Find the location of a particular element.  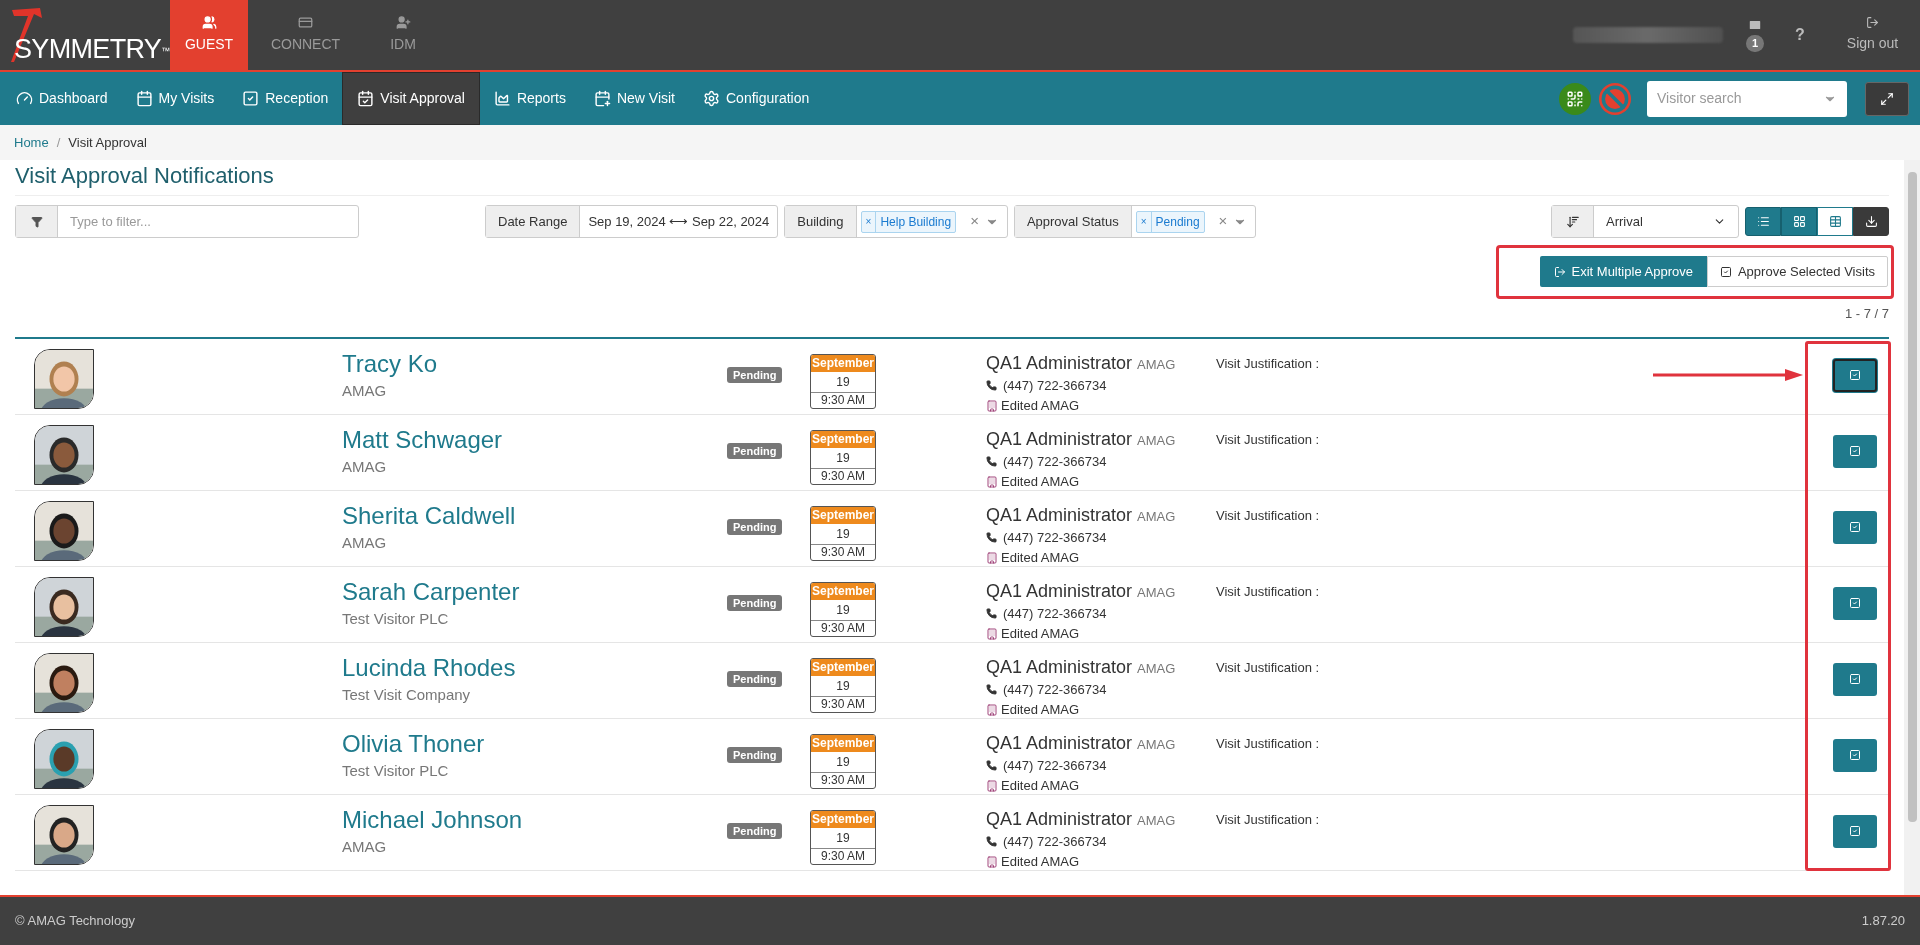

sign-out-button: Sign out is located at coordinates (1872, 35).